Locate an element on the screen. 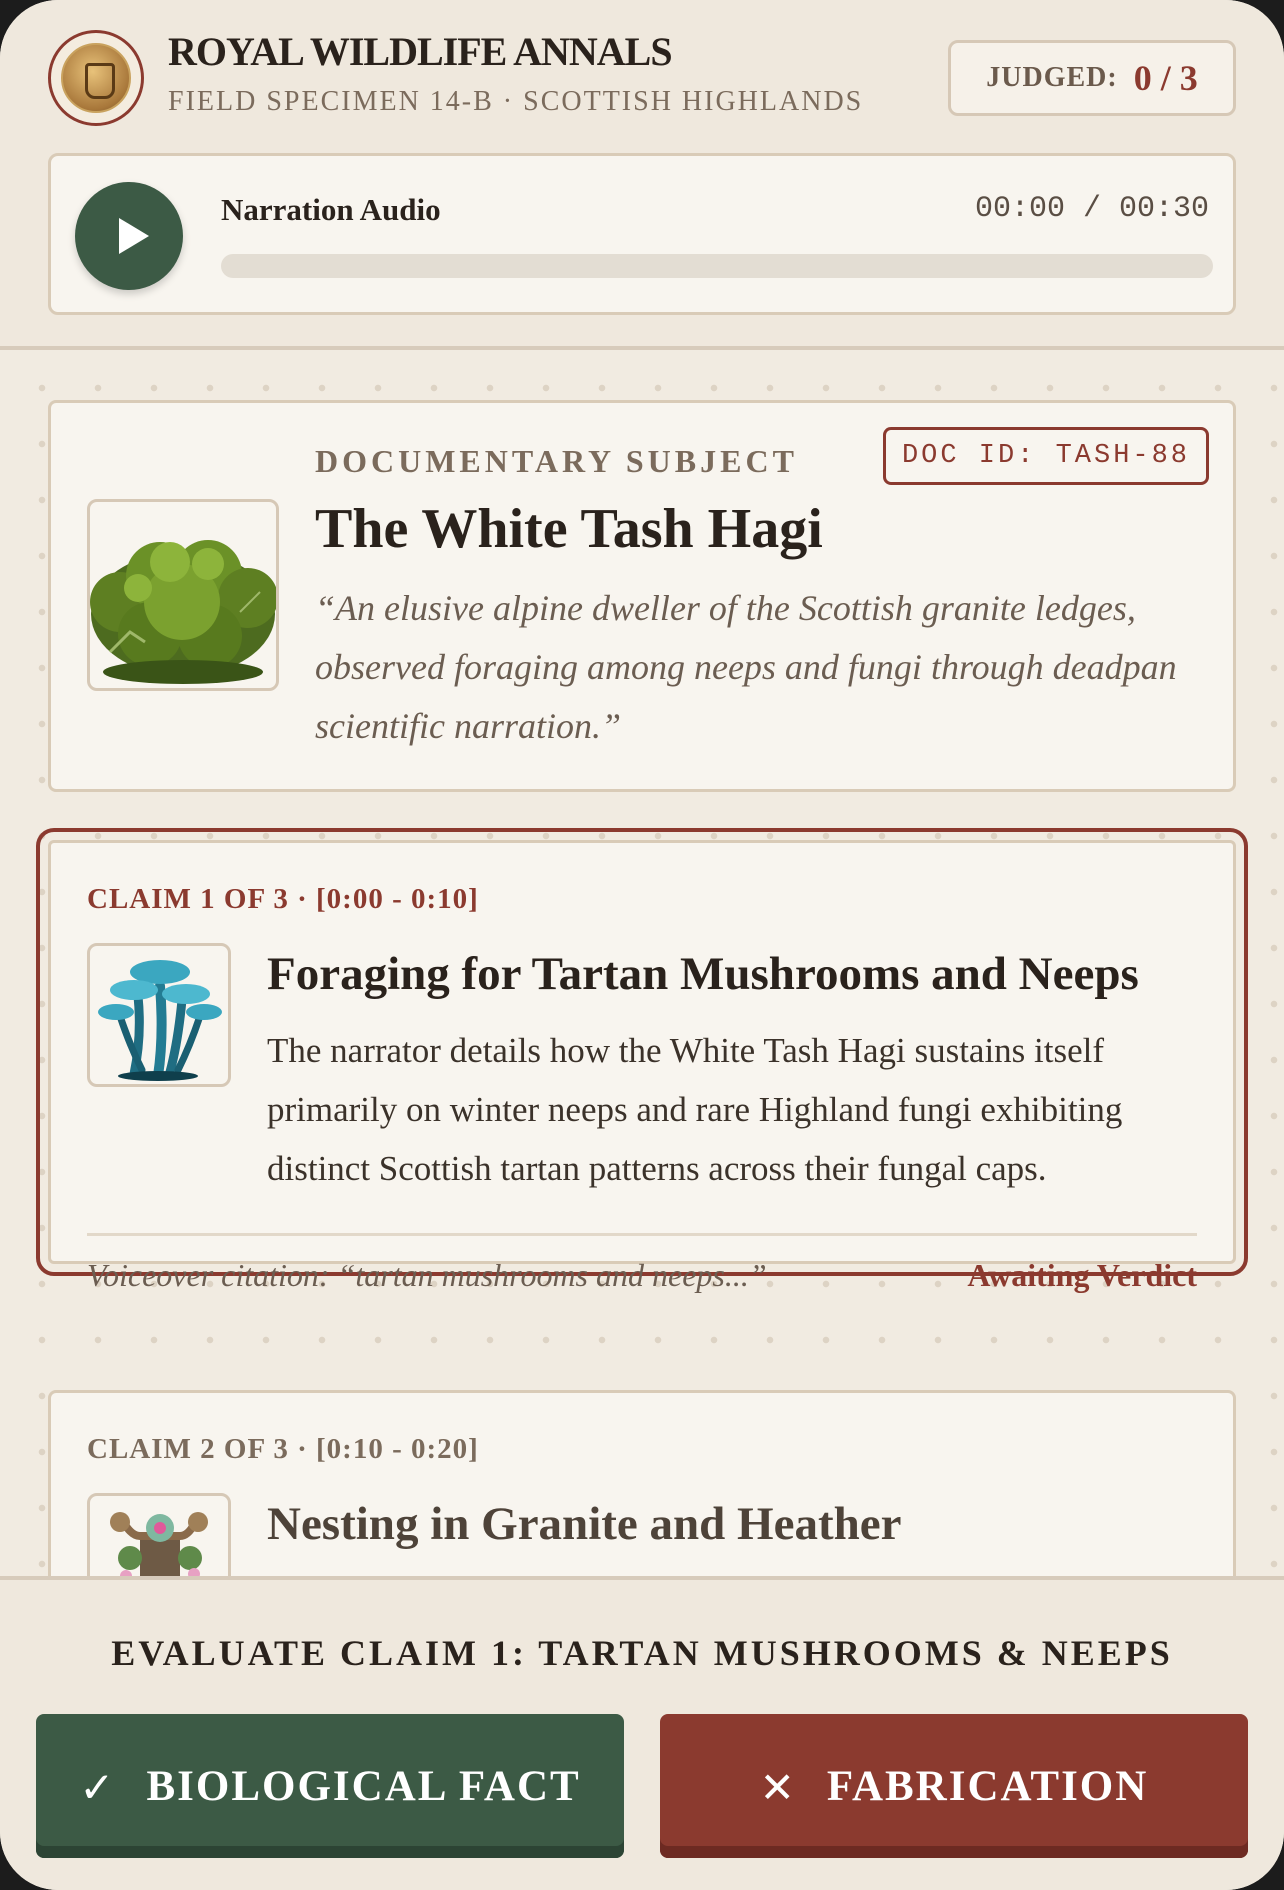 The image size is (1284, 1890). biological-fact-label: BIOLOGICAL FACT is located at coordinates (363, 1786).